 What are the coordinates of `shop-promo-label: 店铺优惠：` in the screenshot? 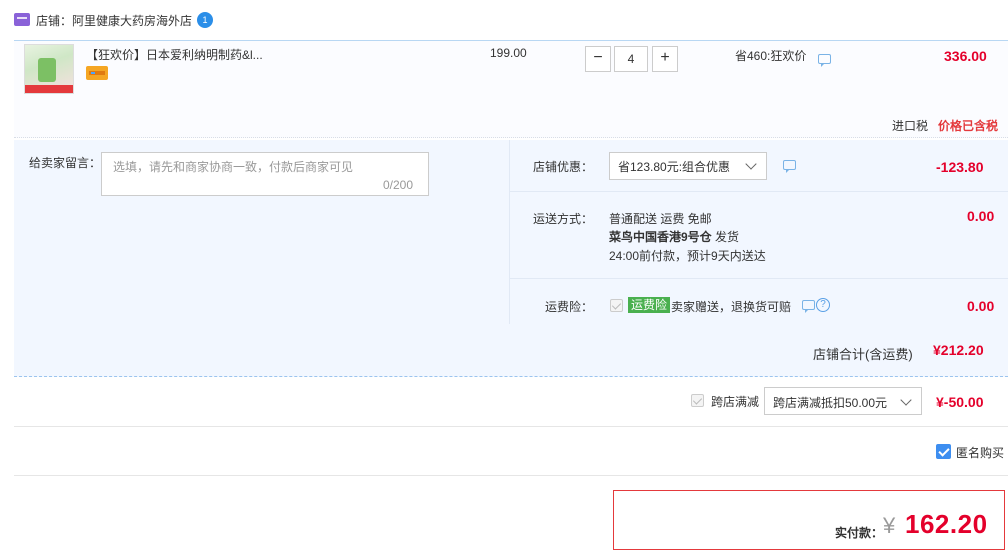 It's located at (563, 167).